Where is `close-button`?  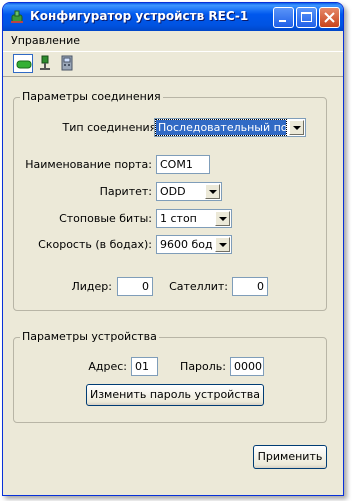 close-button is located at coordinates (329, 17).